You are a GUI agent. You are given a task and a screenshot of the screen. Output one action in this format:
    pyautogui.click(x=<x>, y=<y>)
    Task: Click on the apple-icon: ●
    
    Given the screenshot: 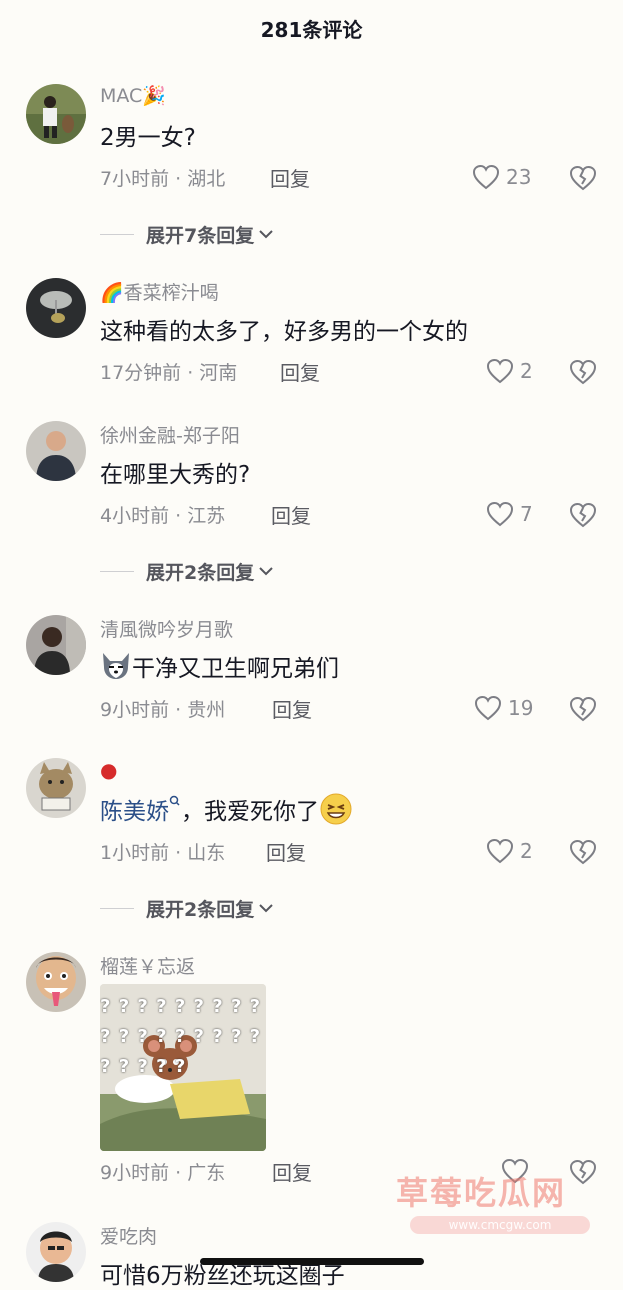 What is the action you would take?
    pyautogui.click(x=109, y=770)
    